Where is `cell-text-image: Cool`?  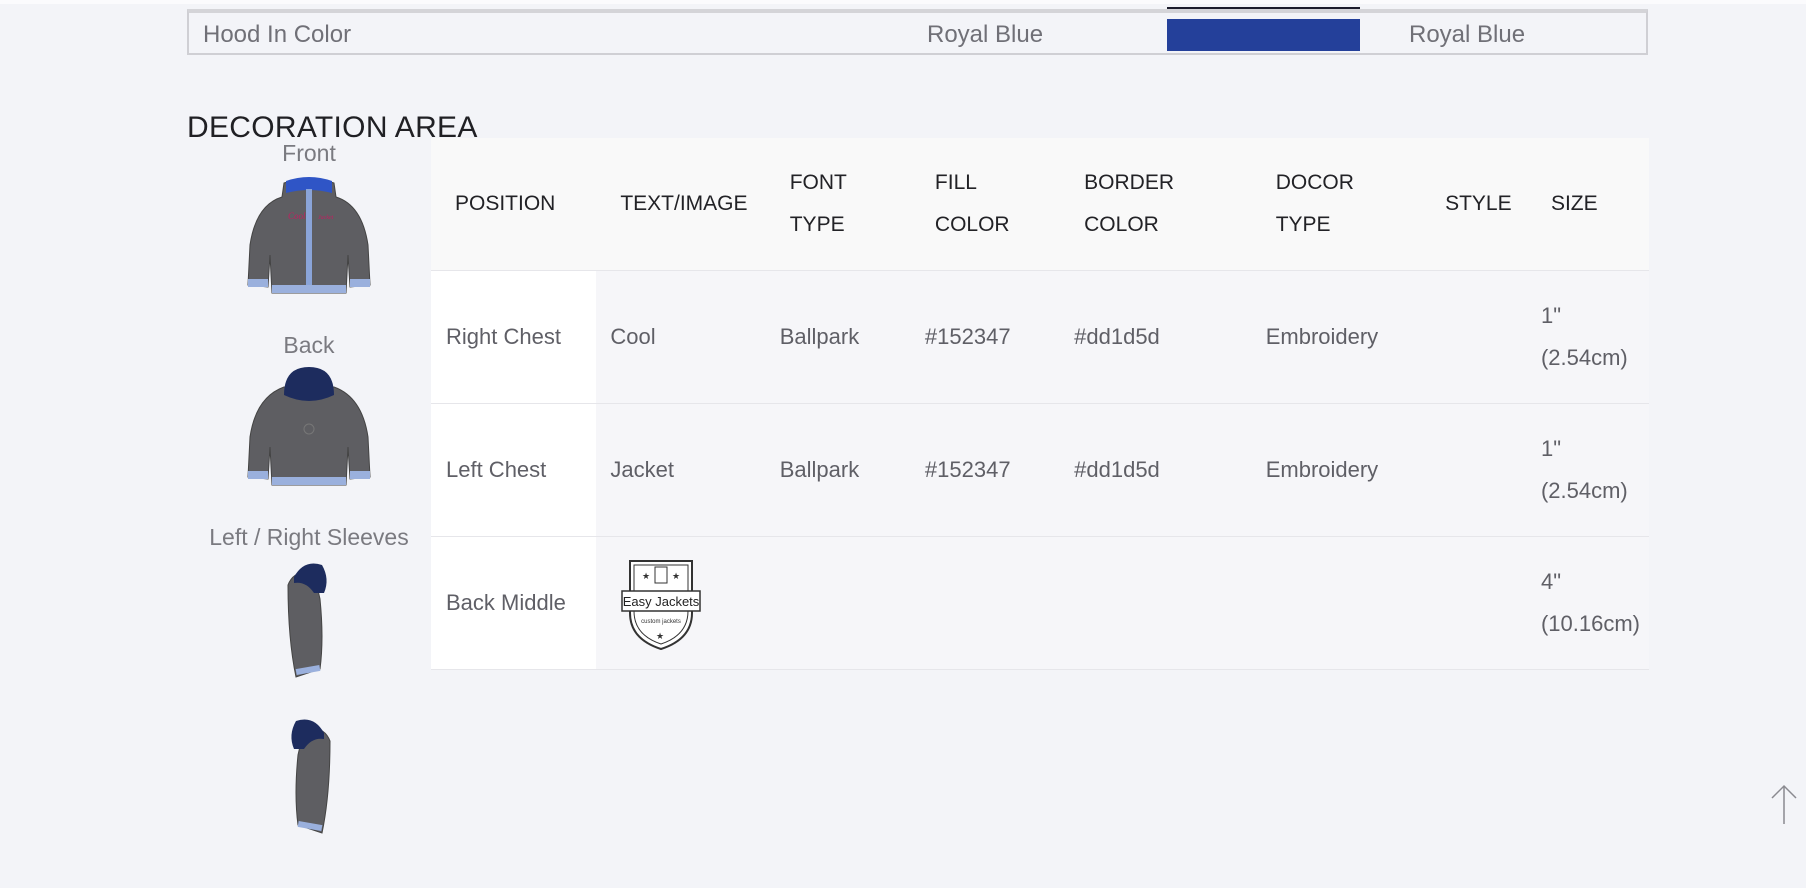 cell-text-image: Cool is located at coordinates (681, 337).